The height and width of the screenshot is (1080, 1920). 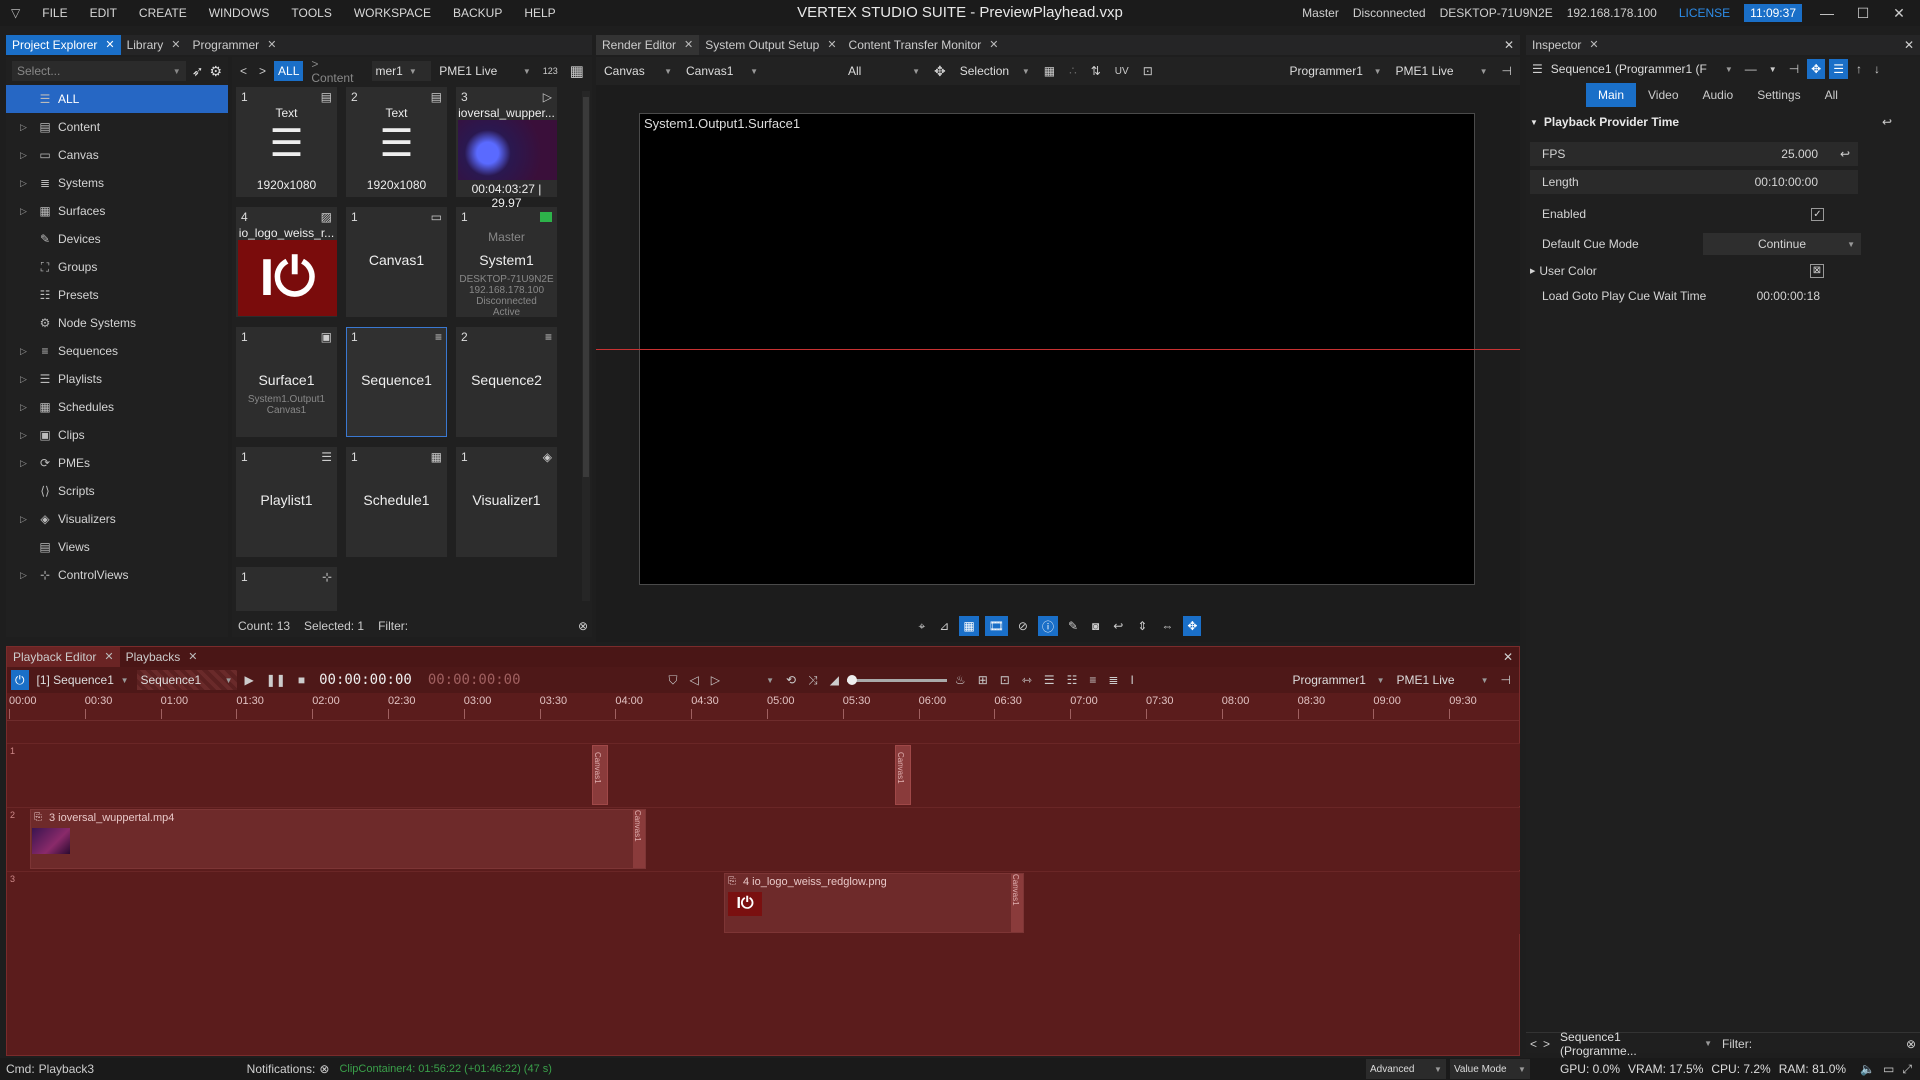 I want to click on tree-item-devices: ✎ Devices, so click(x=117, y=239).